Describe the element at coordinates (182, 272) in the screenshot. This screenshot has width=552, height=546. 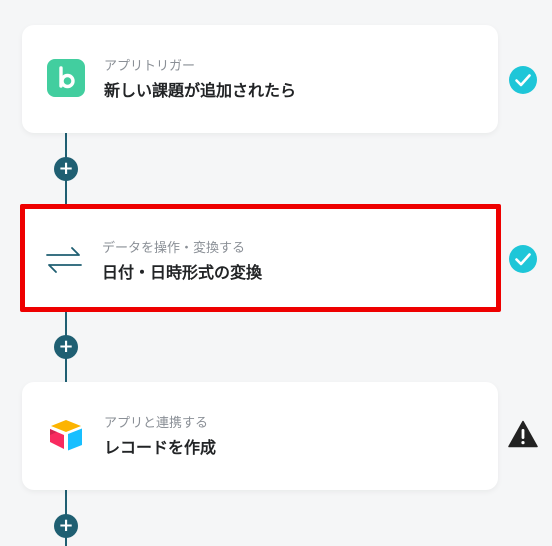
I see `step-title: 日付・日時形式の変換` at that location.